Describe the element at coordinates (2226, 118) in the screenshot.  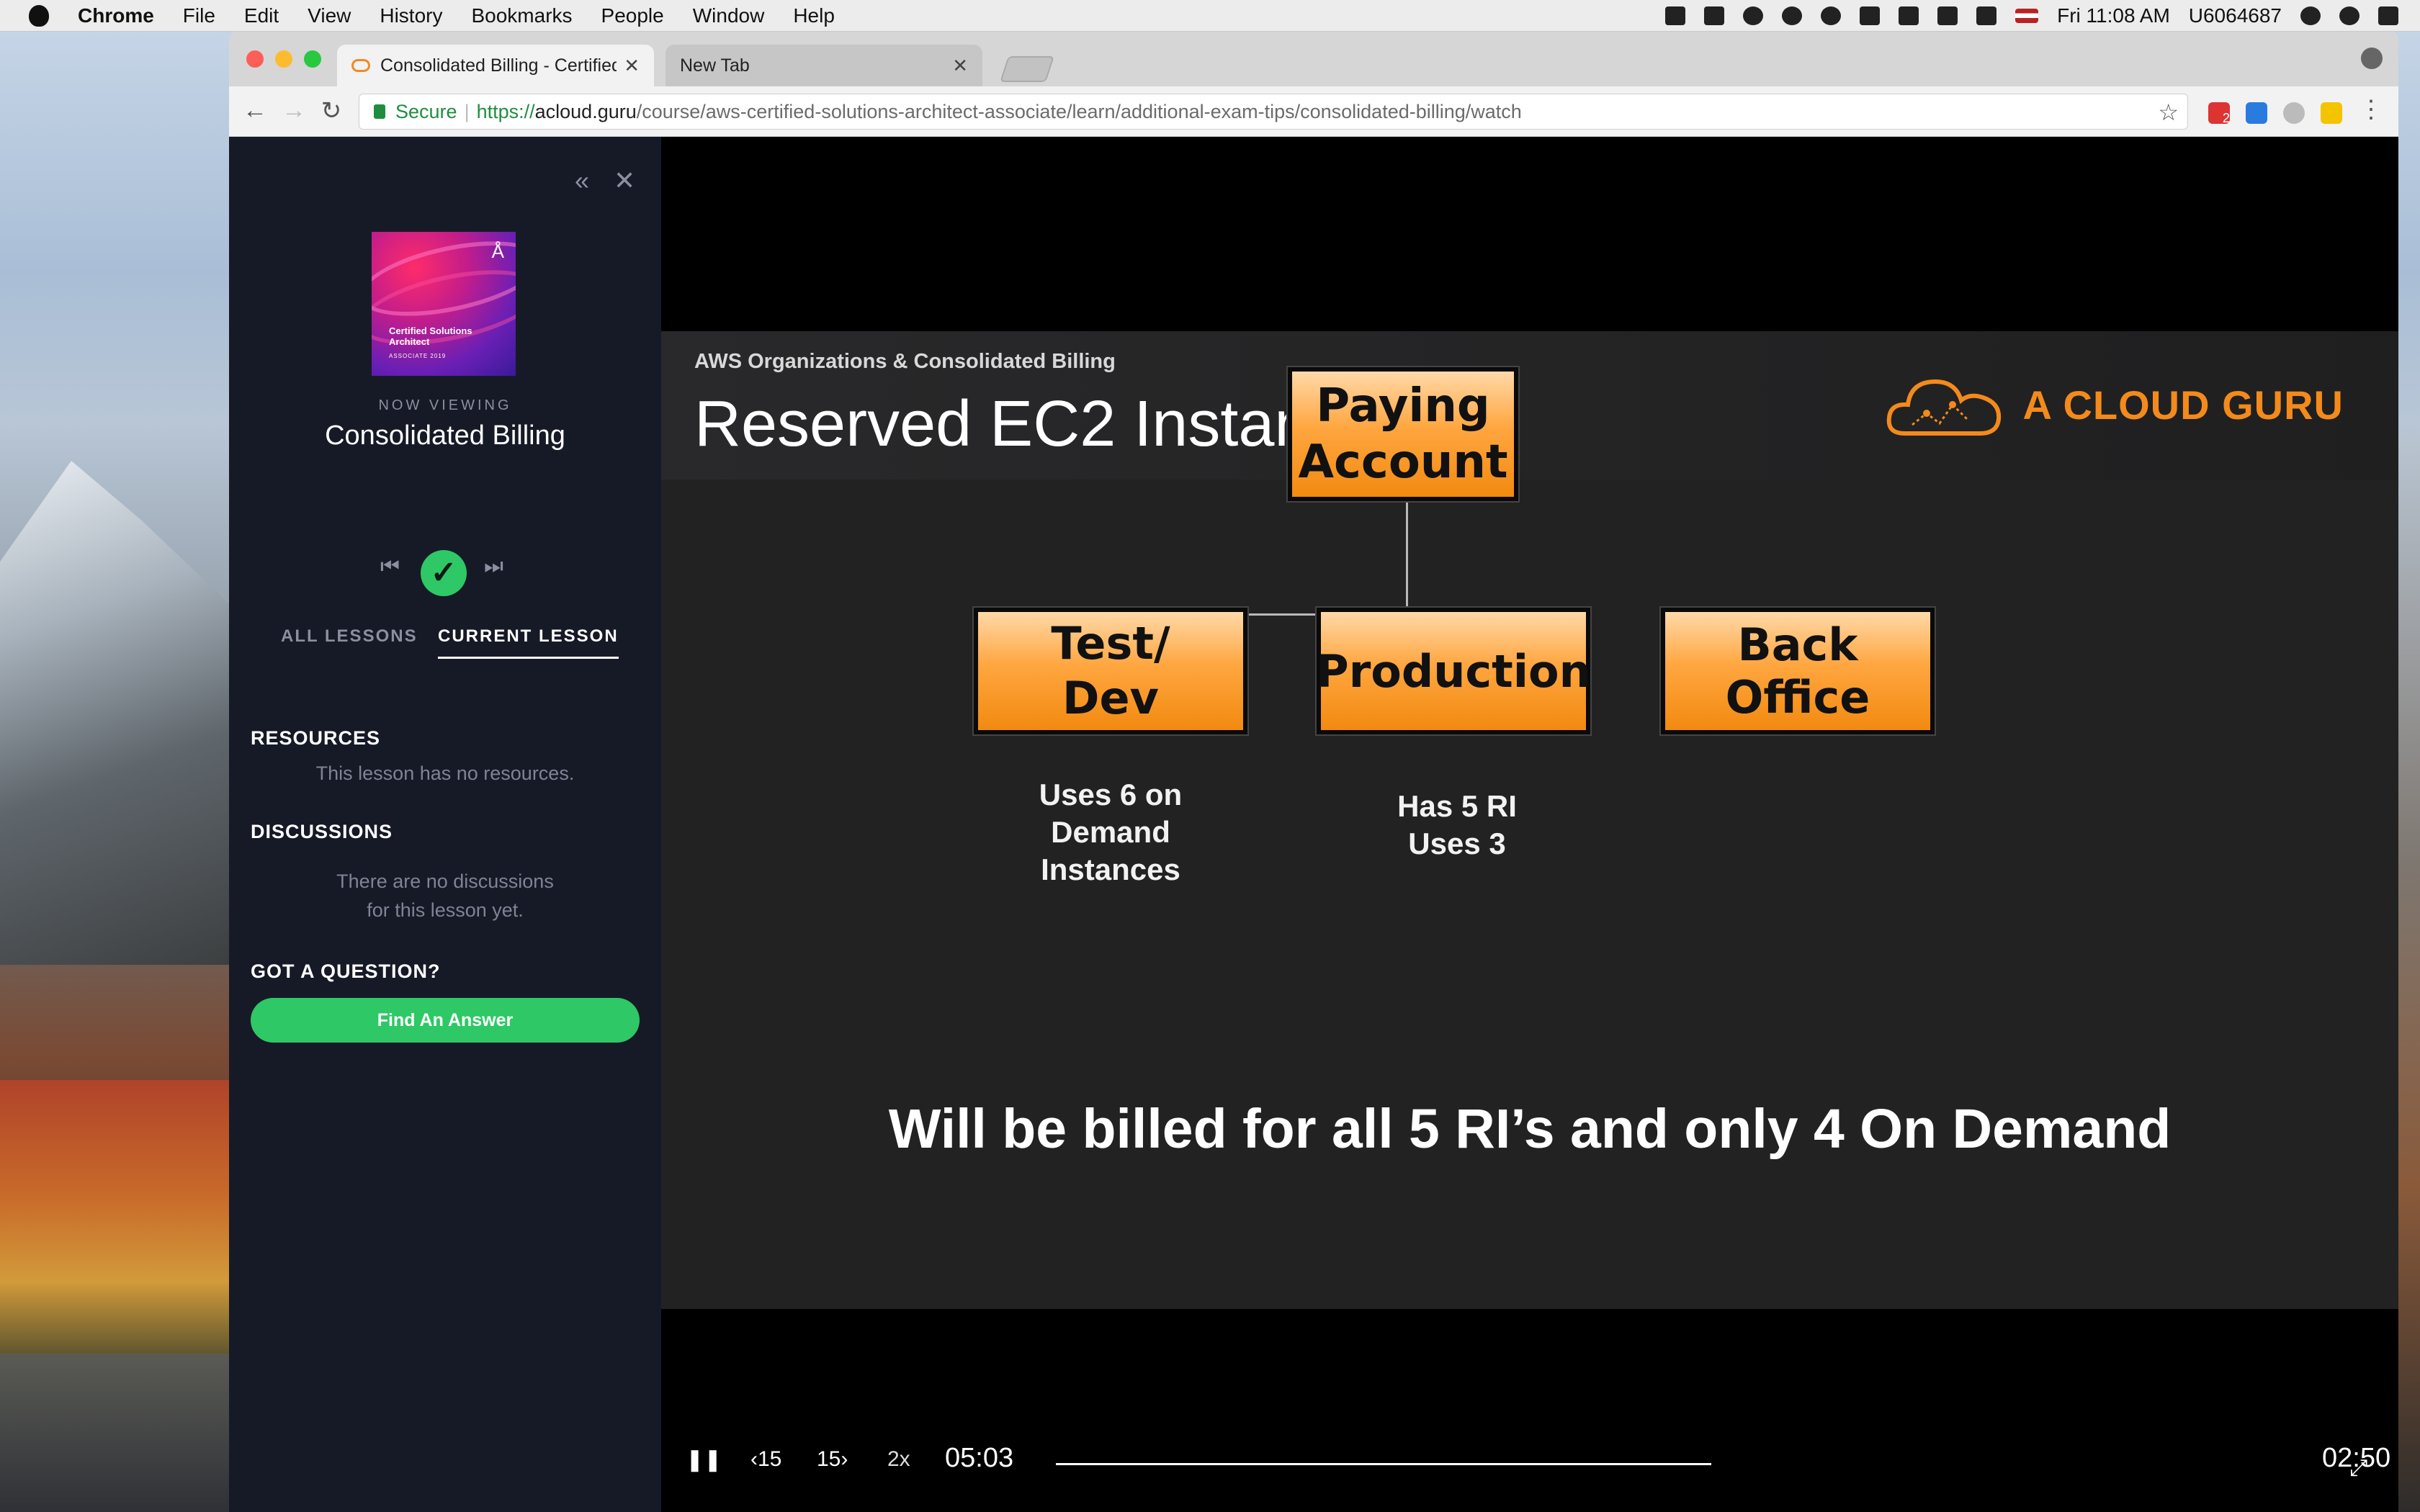
I see `extension-badge: 2` at that location.